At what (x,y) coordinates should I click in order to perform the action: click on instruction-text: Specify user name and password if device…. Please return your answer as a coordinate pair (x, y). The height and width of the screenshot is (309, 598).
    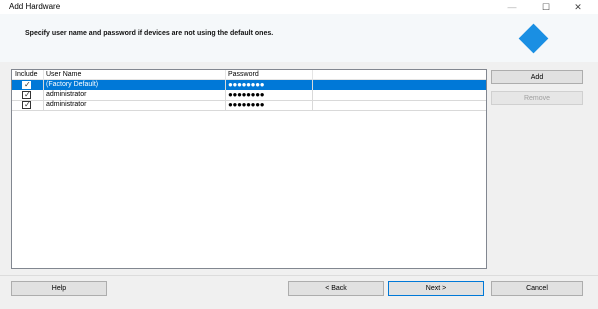
    Looking at the image, I should click on (149, 33).